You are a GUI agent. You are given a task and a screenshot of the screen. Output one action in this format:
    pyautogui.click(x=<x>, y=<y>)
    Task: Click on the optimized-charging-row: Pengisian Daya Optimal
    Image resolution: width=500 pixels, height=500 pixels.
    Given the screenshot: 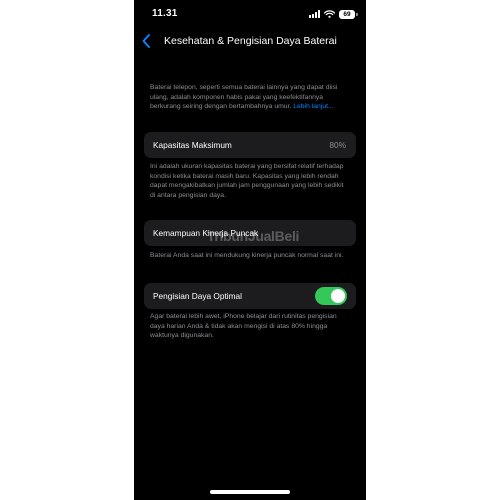 What is the action you would take?
    pyautogui.click(x=250, y=296)
    